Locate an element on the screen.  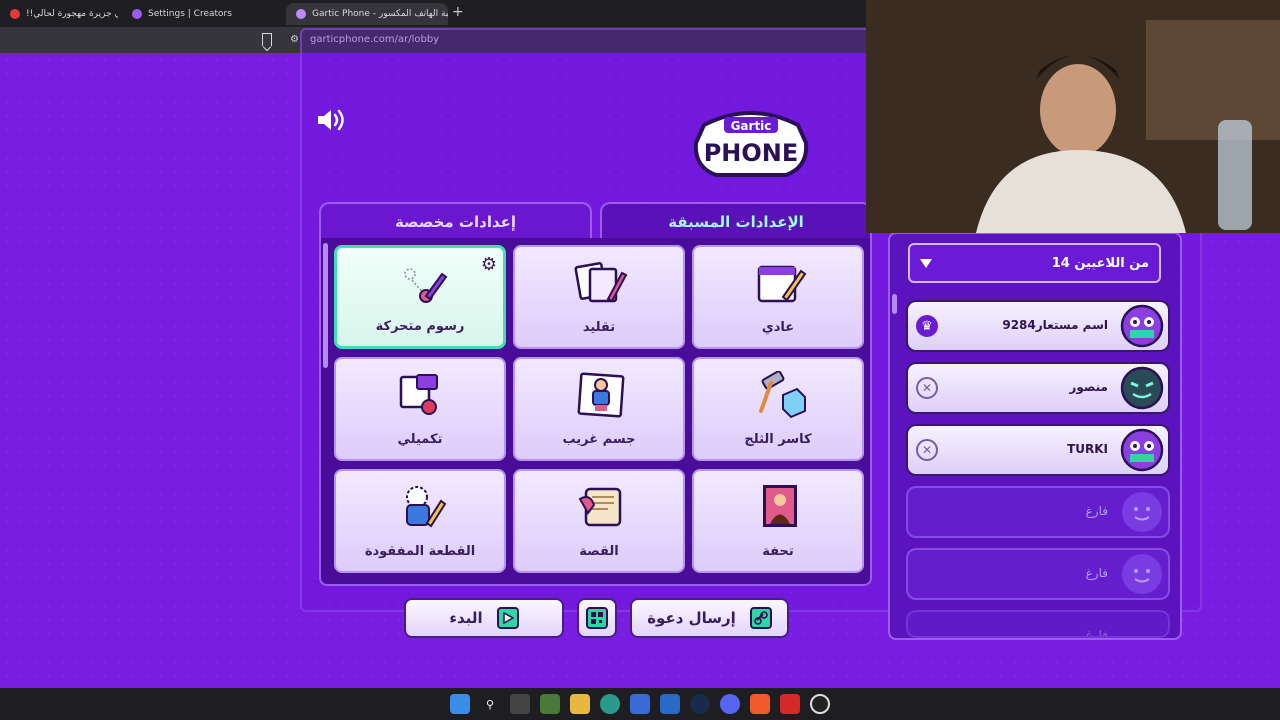
sound-icon is located at coordinates (331, 120).